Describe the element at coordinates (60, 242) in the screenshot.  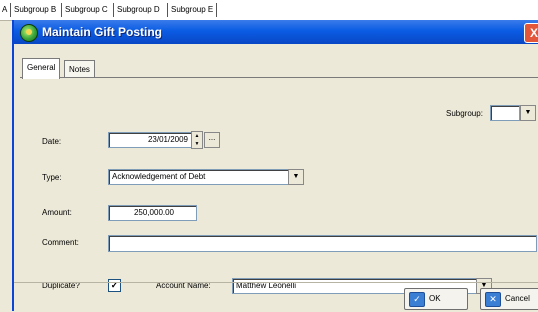
I see `comment-label: Comment:` at that location.